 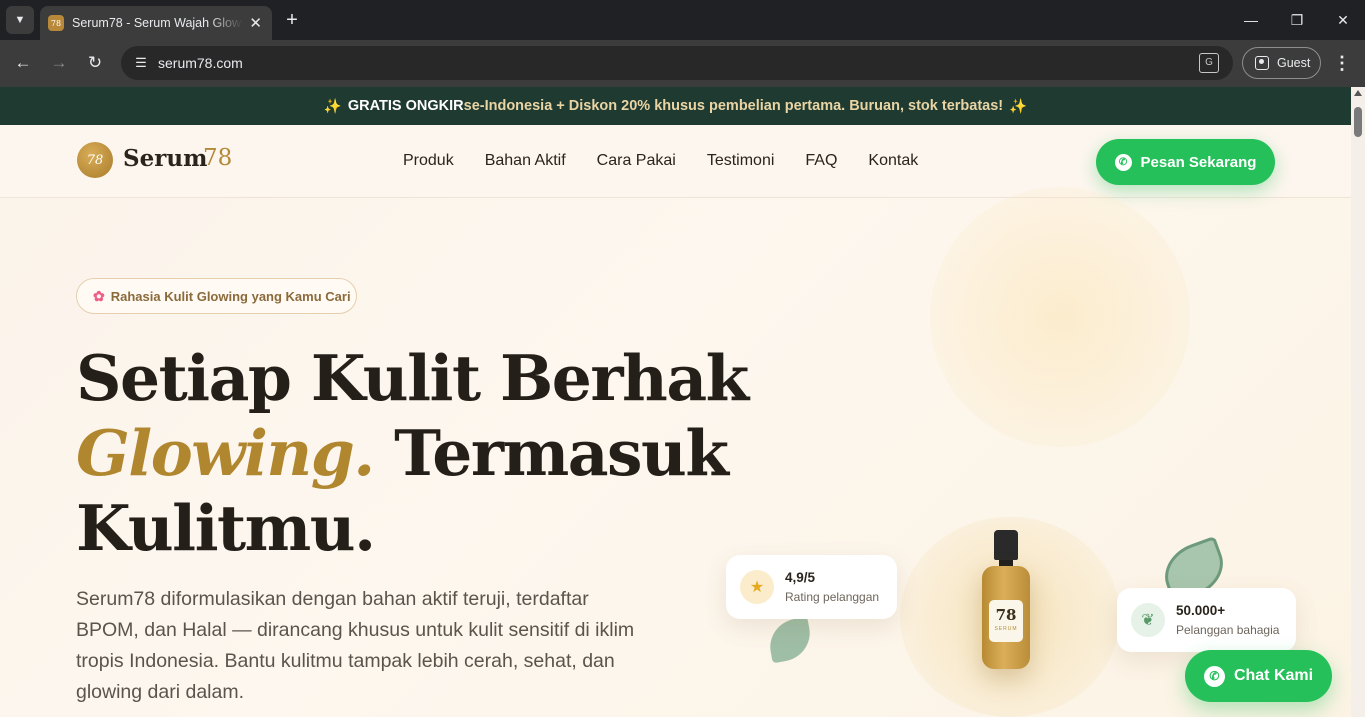 I want to click on nav-item-kontak: Kontak, so click(x=893, y=161).